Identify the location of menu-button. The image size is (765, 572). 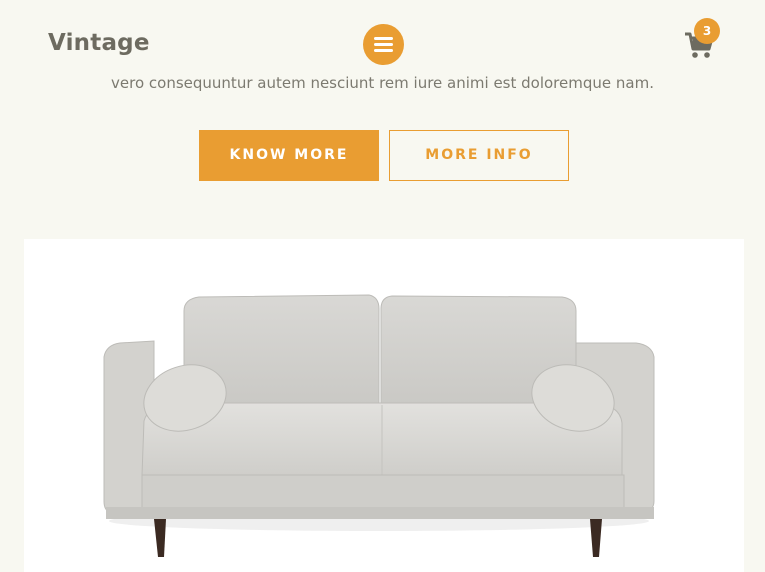
(383, 44).